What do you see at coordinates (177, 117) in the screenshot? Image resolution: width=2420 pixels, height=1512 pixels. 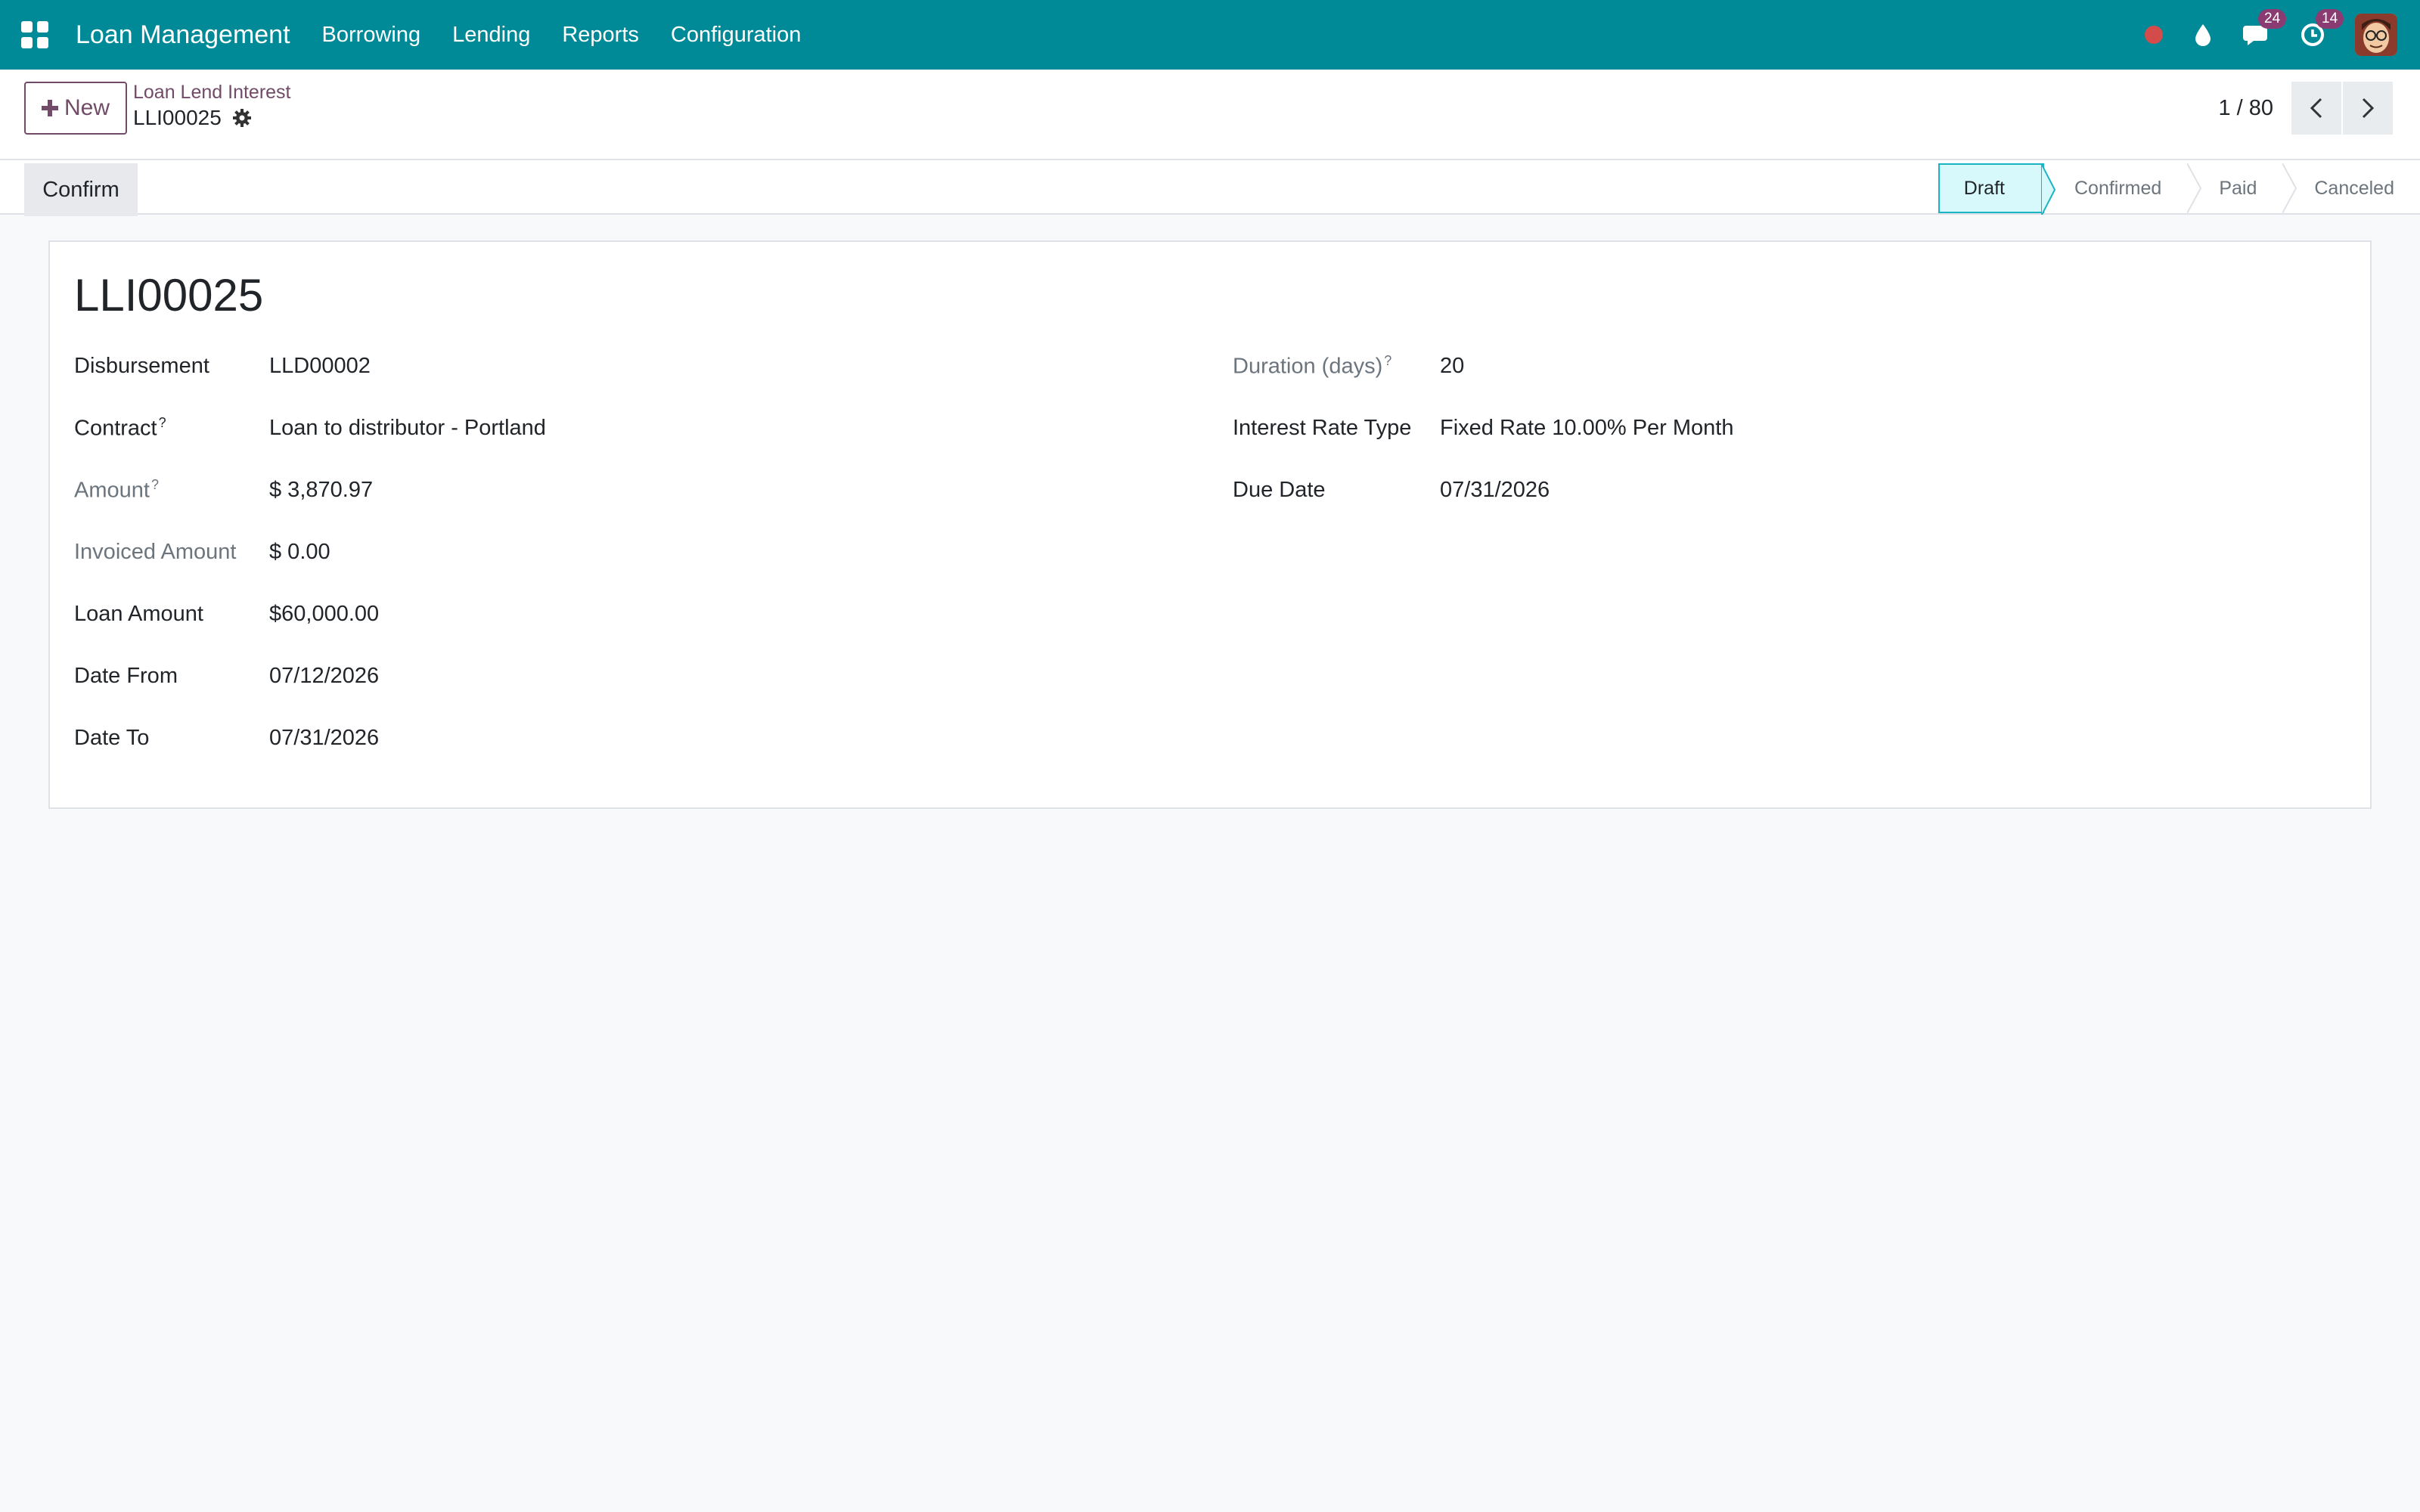 I see `breadcrumb-record-name: LLI00025` at bounding box center [177, 117].